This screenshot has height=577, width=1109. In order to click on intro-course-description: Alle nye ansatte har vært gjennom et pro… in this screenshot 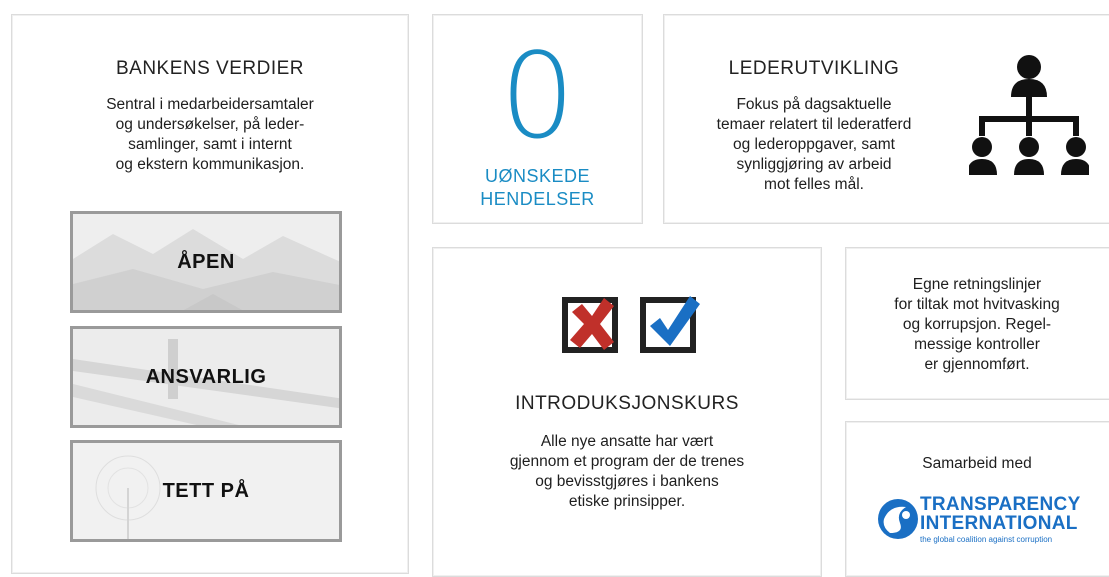, I will do `click(627, 471)`.